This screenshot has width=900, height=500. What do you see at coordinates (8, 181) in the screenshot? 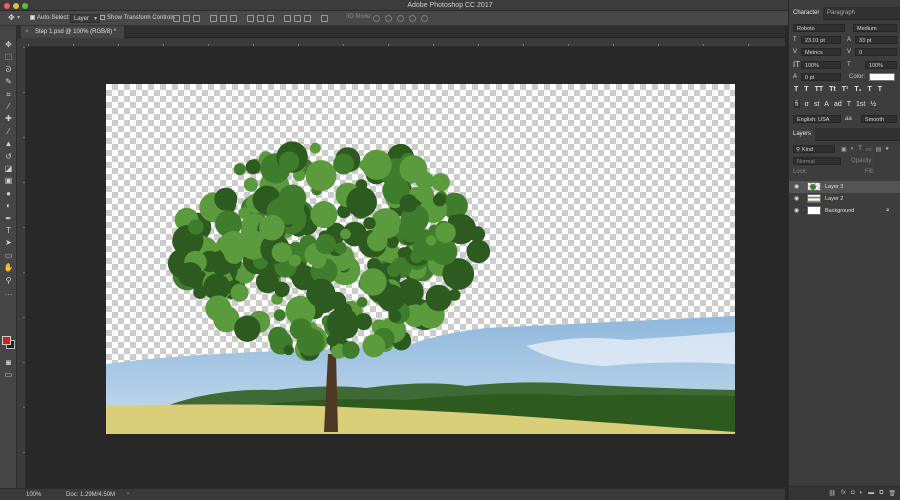
I see `gradient-tool: ▣` at bounding box center [8, 181].